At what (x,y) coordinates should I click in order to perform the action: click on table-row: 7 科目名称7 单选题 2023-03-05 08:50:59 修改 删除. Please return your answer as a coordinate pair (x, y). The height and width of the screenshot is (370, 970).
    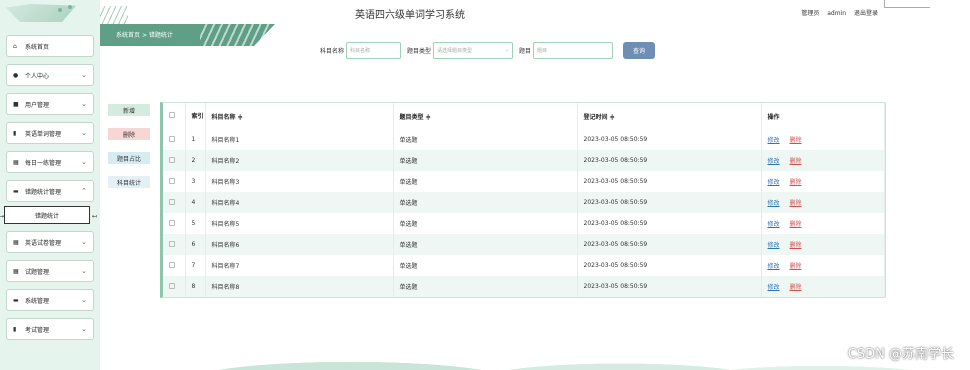
    Looking at the image, I should click on (524, 265).